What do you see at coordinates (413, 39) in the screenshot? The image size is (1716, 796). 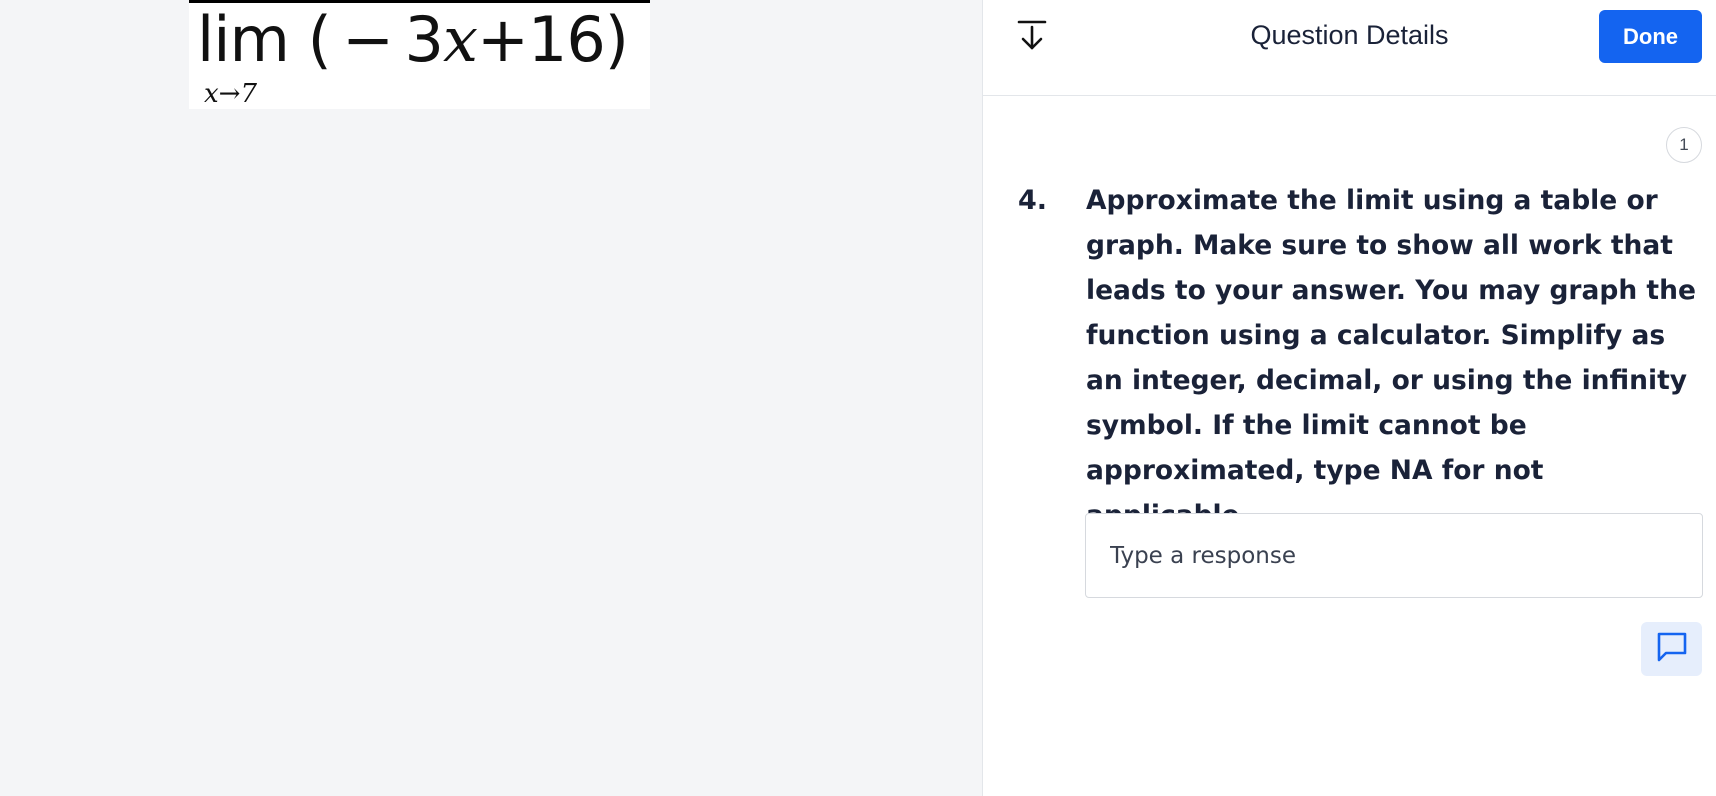 I see `limit-expression: lim ( − 3x+16)` at bounding box center [413, 39].